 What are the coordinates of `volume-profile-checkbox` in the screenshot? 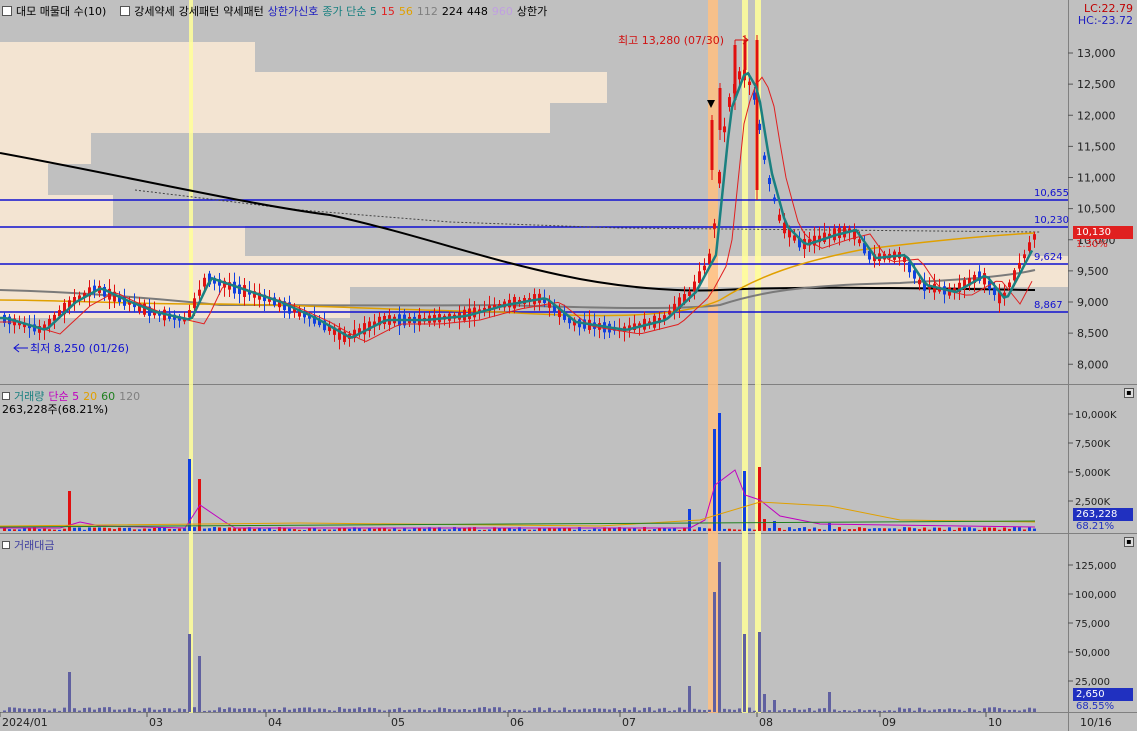 It's located at (7, 11).